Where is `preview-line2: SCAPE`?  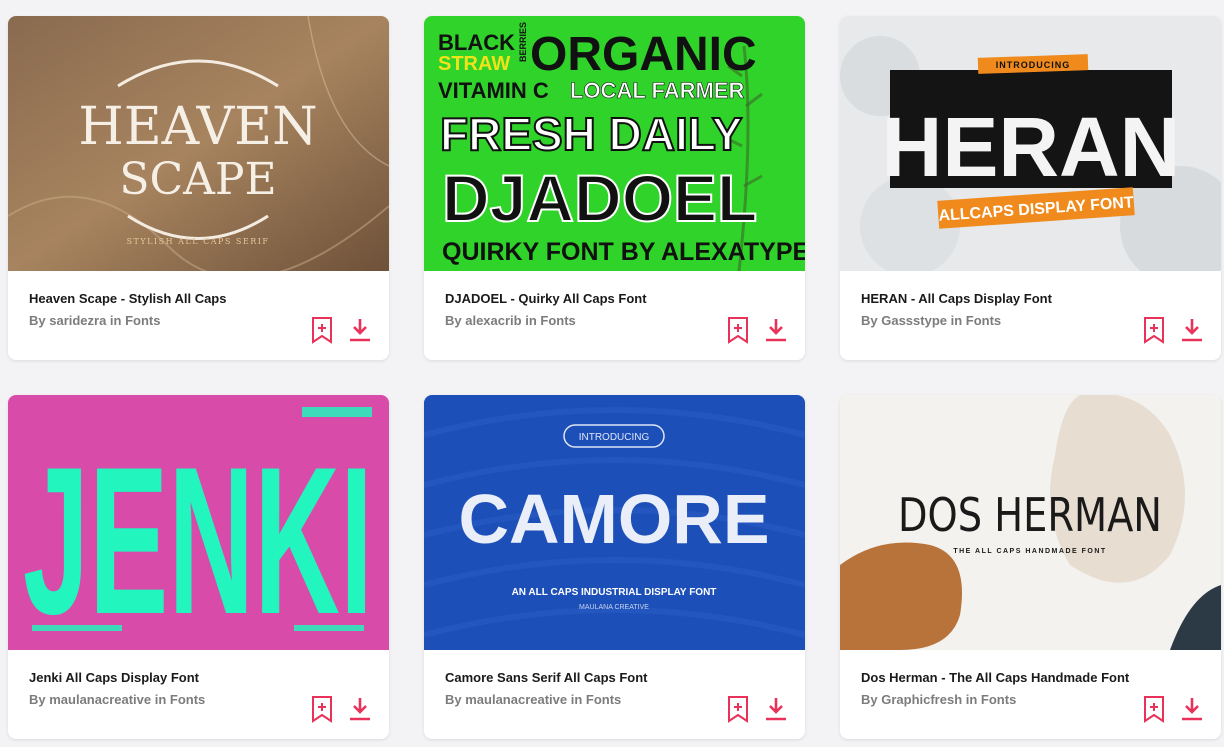
preview-line2: SCAPE is located at coordinates (197, 179).